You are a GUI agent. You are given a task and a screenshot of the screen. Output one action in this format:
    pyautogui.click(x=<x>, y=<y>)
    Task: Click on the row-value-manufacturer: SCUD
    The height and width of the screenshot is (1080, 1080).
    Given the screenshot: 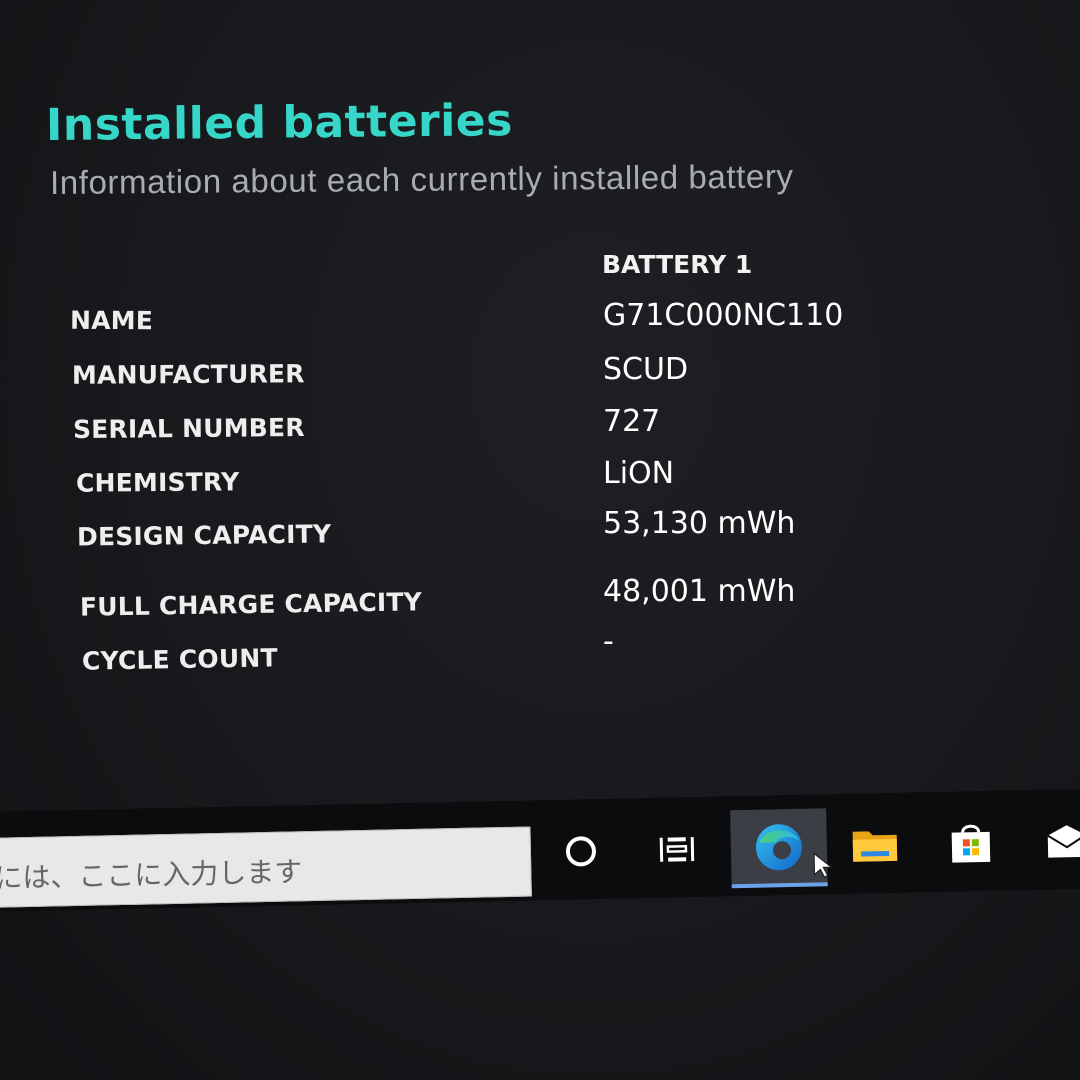 What is the action you would take?
    pyautogui.click(x=646, y=369)
    